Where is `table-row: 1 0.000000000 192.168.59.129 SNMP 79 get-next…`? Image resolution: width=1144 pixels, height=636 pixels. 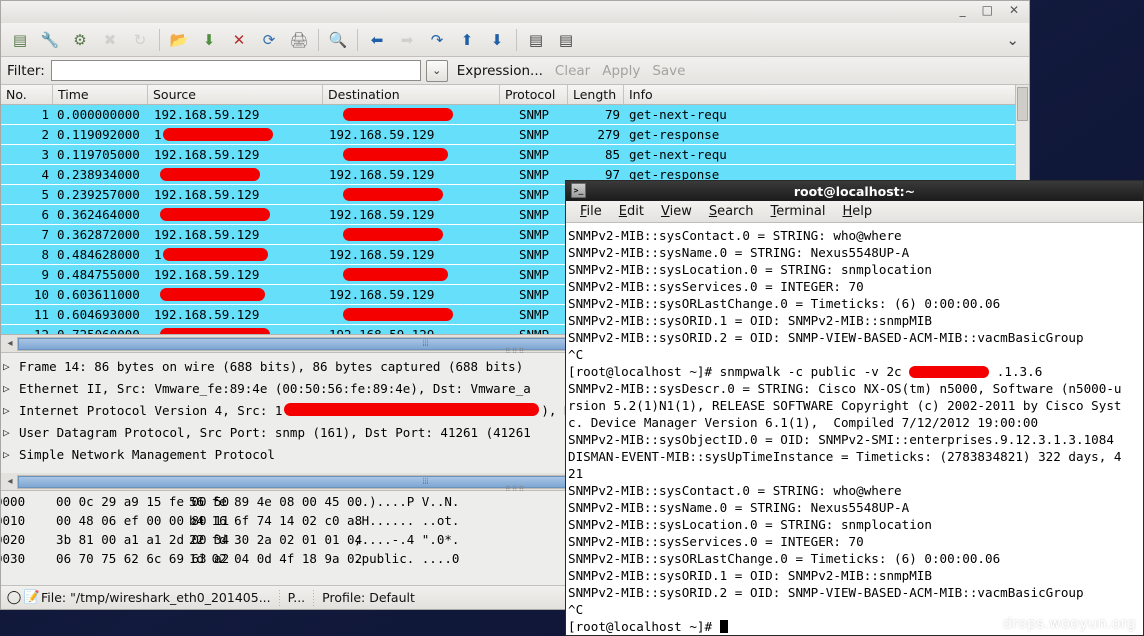 table-row: 1 0.000000000 192.168.59.129 SNMP 79 get-next… is located at coordinates (515, 115).